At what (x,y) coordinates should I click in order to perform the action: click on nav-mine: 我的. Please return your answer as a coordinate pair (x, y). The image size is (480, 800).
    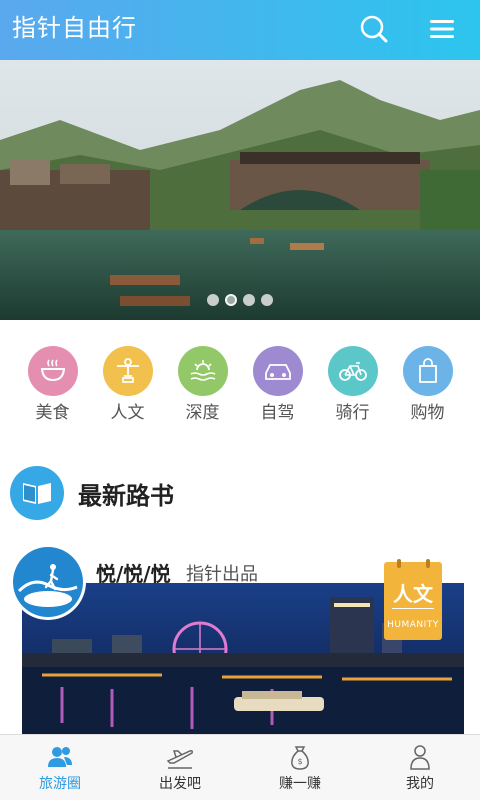
    Looking at the image, I should click on (420, 767).